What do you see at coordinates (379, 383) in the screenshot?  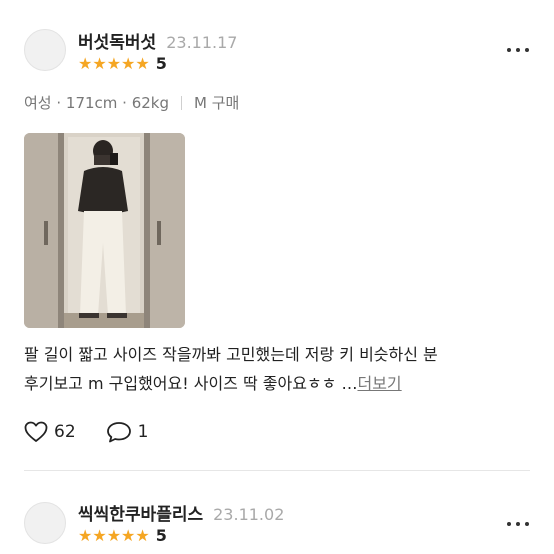 I see `read-more-link: 더보기` at bounding box center [379, 383].